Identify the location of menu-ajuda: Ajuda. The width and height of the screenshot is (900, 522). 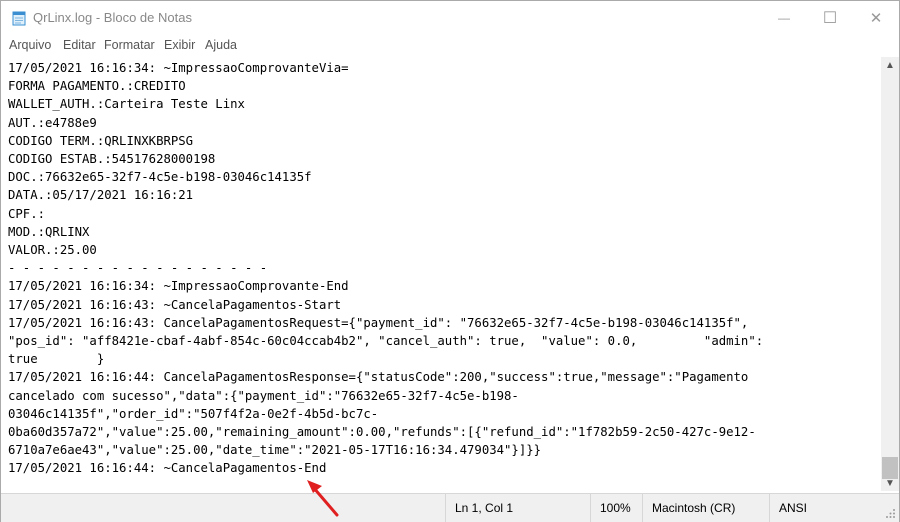
(221, 45).